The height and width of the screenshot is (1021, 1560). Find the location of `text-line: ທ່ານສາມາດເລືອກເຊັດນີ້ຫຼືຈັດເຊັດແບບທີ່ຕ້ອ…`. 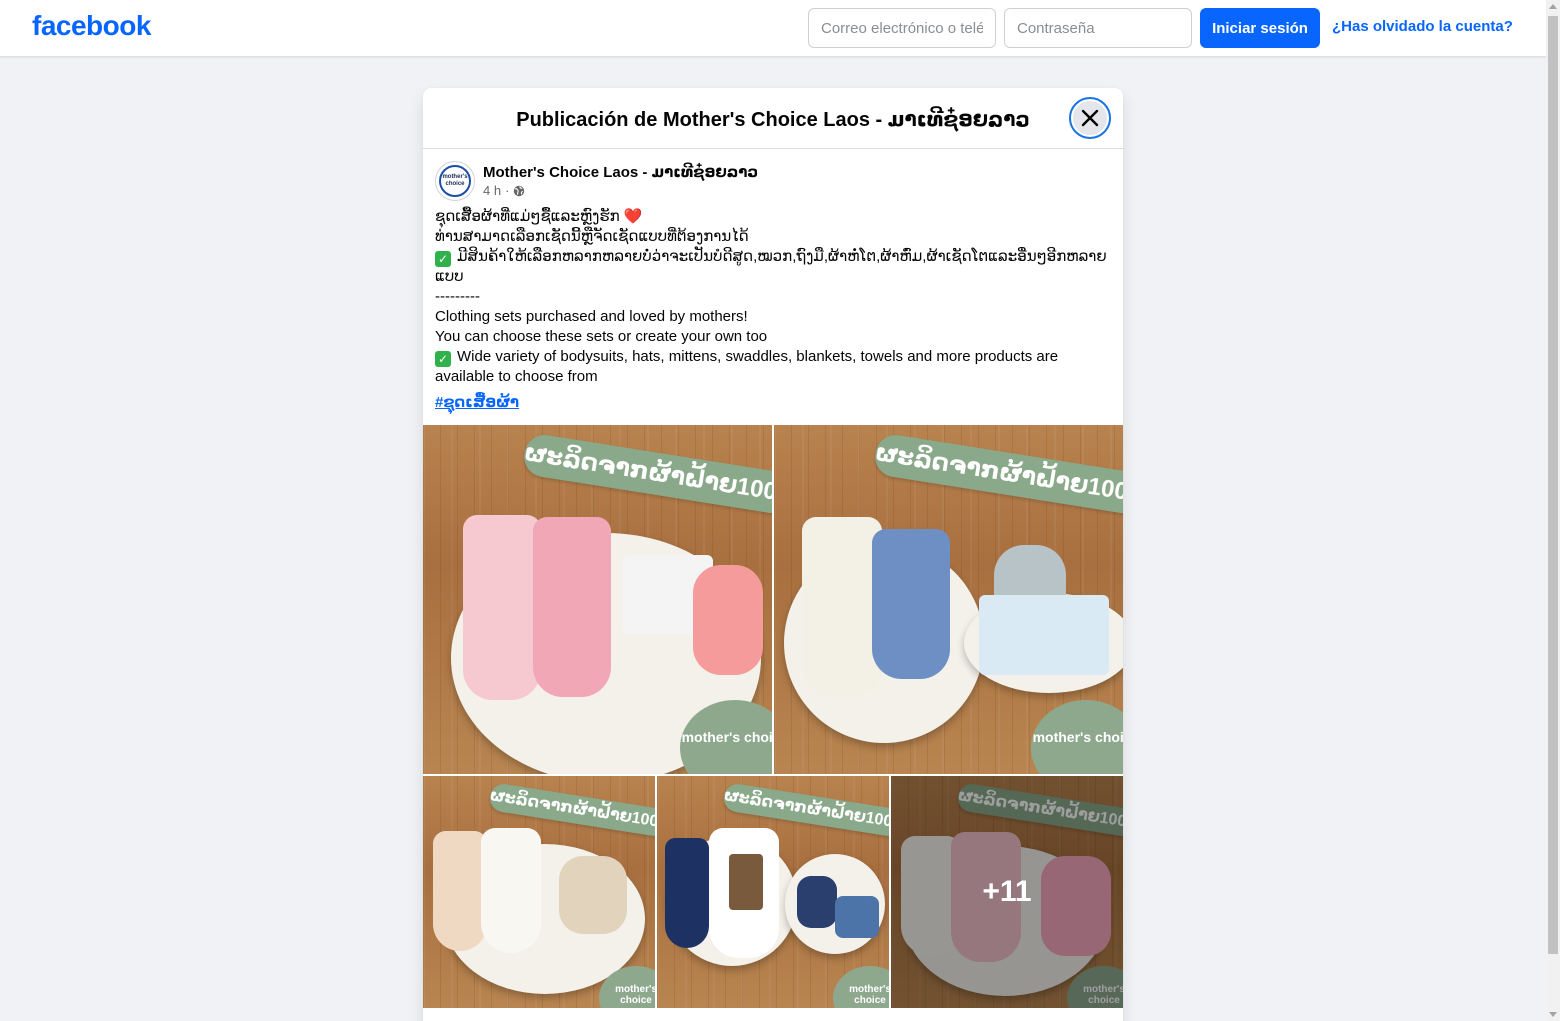

text-line: ທ່ານສາມາດເລືອກເຊັດນີ້ຫຼືຈັດເຊັດແບບທີ່ຕ້ອ… is located at coordinates (592, 236).